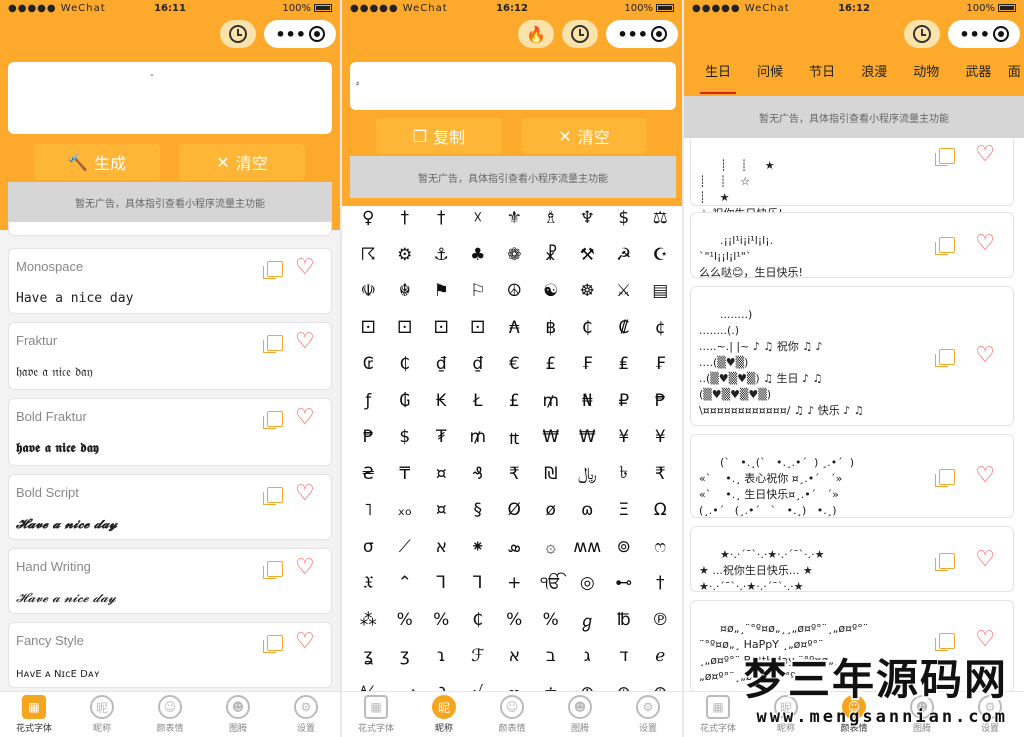 The height and width of the screenshot is (737, 1024). What do you see at coordinates (551, 218) in the screenshot?
I see `symbol-cell: ♗` at bounding box center [551, 218].